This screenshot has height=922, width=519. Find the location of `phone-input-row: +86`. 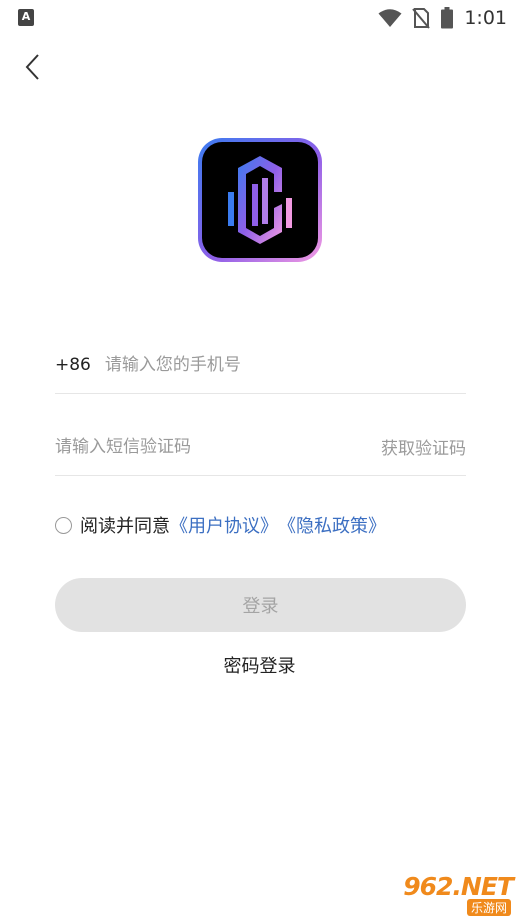

phone-input-row: +86 is located at coordinates (260, 365).